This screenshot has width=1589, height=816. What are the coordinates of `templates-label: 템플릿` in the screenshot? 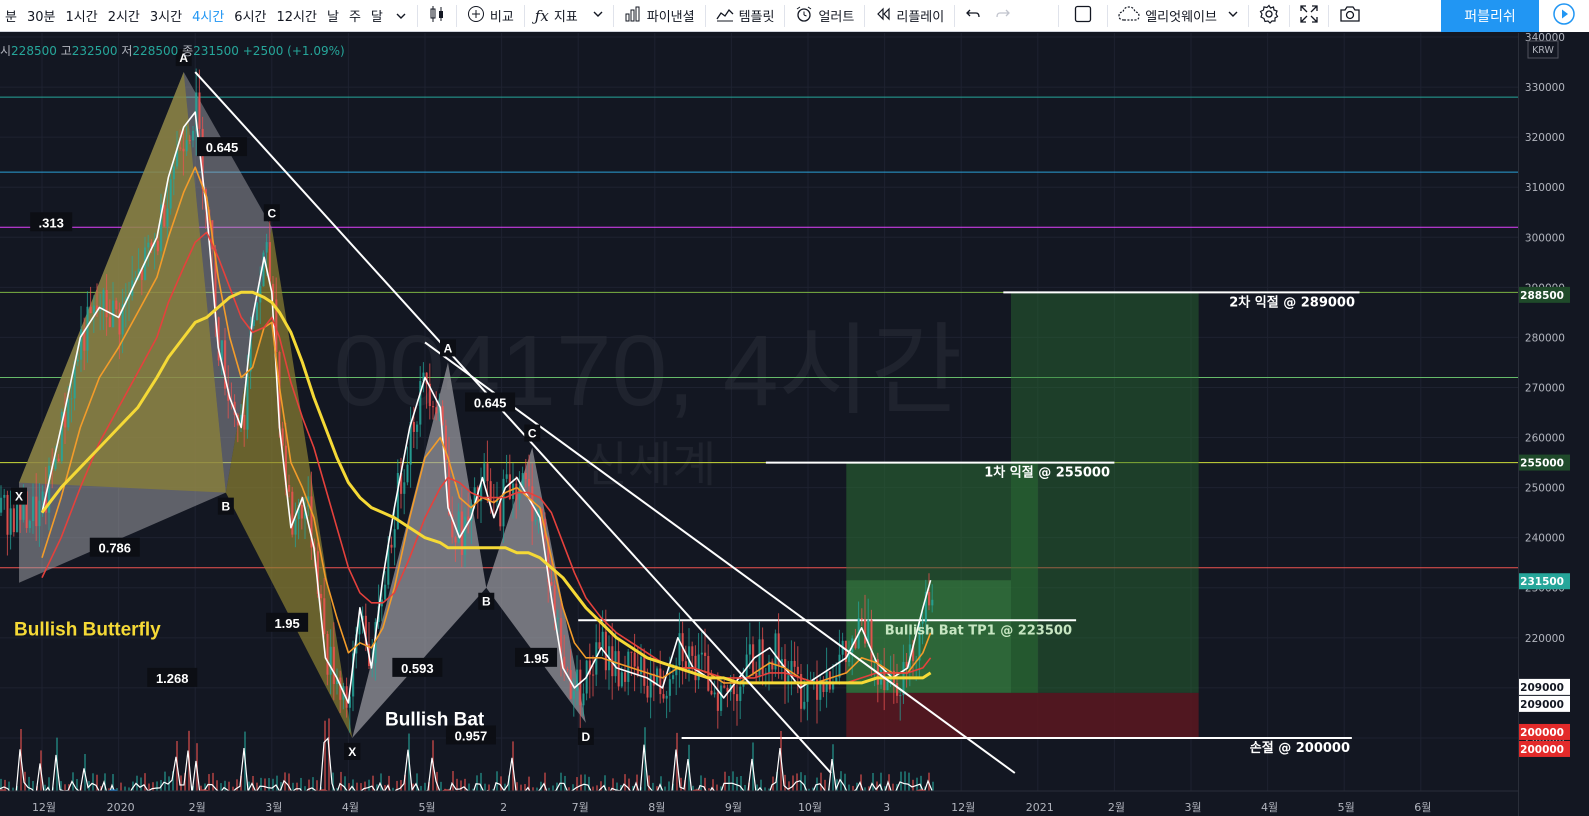 It's located at (756, 17).